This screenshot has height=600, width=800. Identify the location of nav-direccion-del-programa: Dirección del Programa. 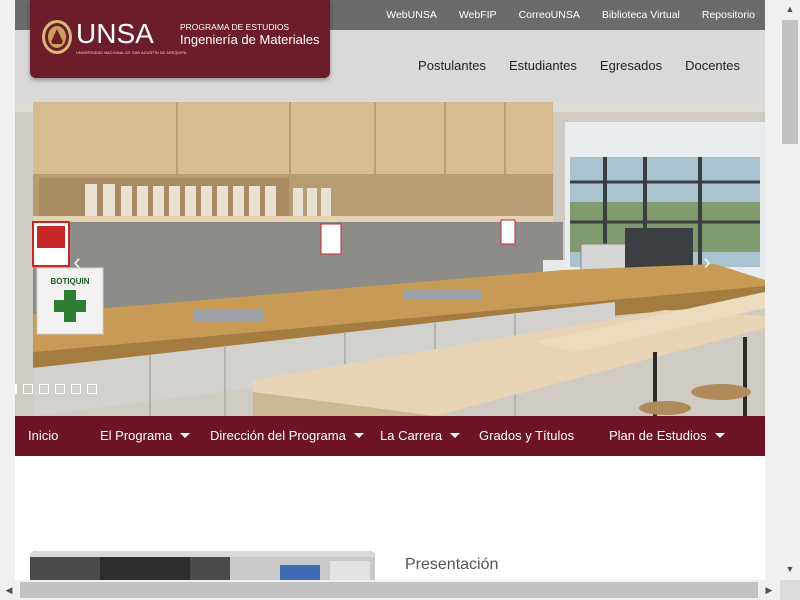
(287, 435).